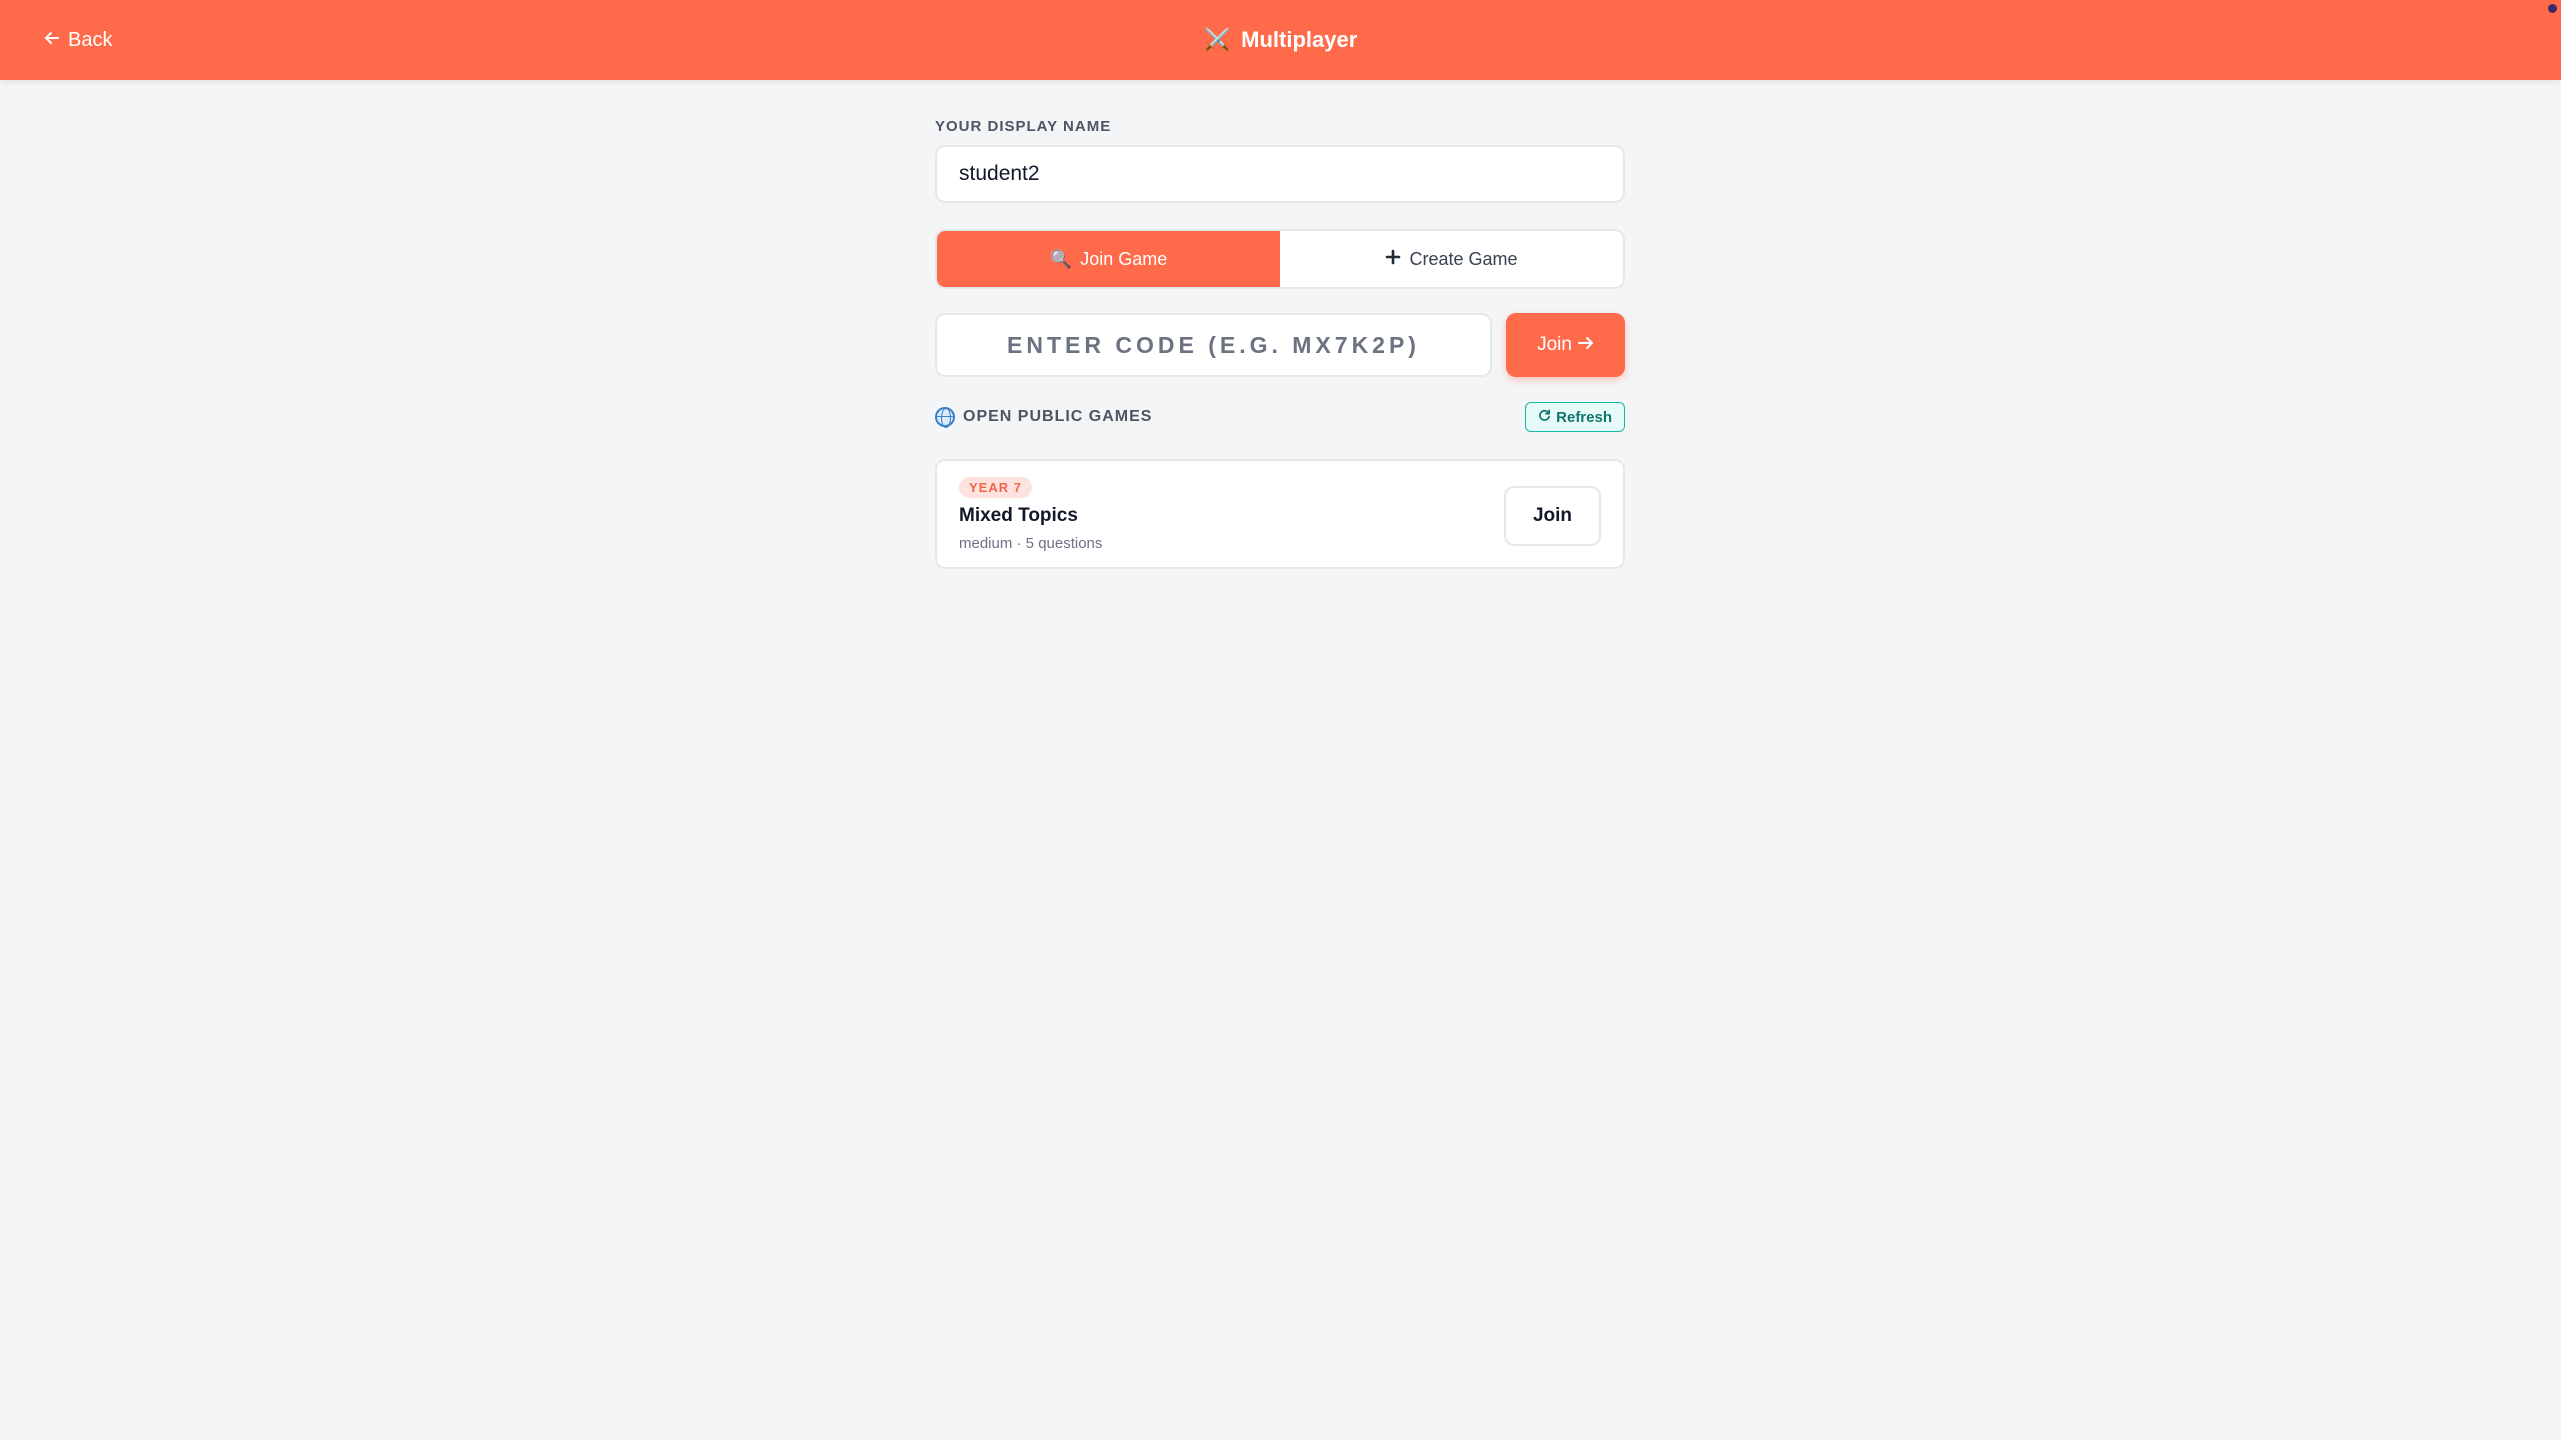  Describe the element at coordinates (1585, 345) in the screenshot. I see `arrow-right-icon` at that location.